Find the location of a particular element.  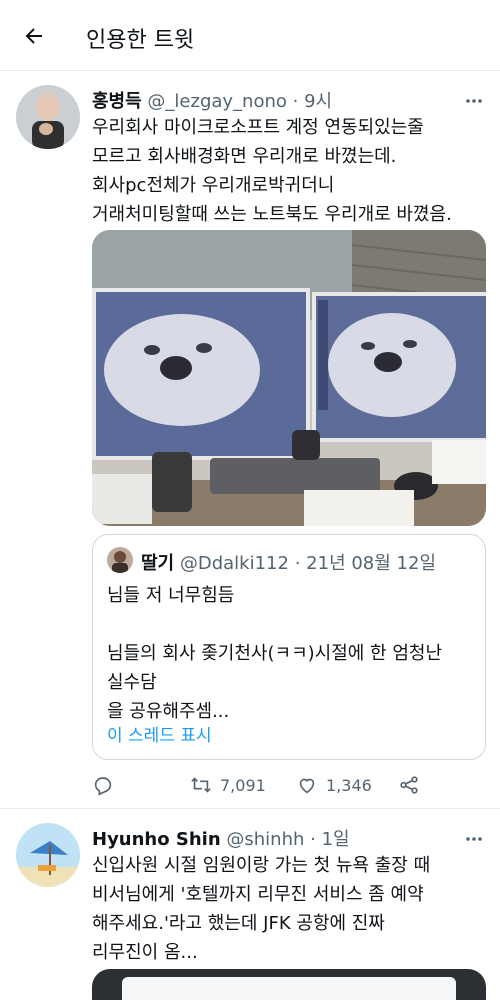

quoted-avatar is located at coordinates (120, 560).